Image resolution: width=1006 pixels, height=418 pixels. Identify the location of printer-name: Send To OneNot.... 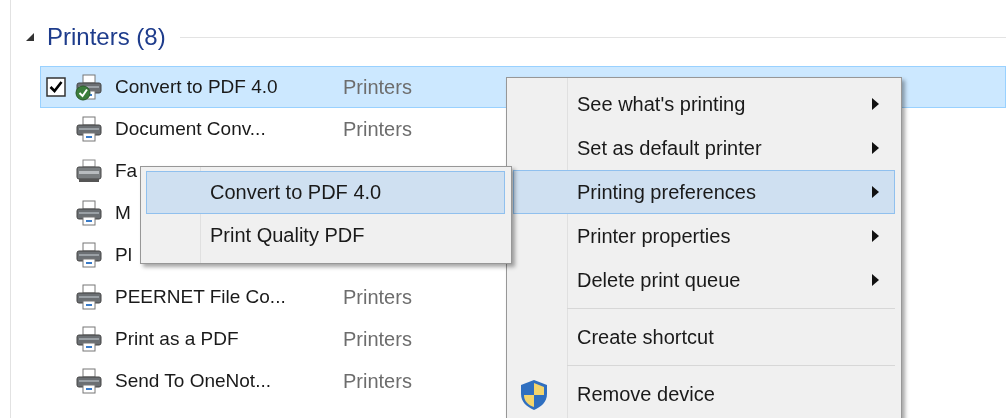
(193, 381).